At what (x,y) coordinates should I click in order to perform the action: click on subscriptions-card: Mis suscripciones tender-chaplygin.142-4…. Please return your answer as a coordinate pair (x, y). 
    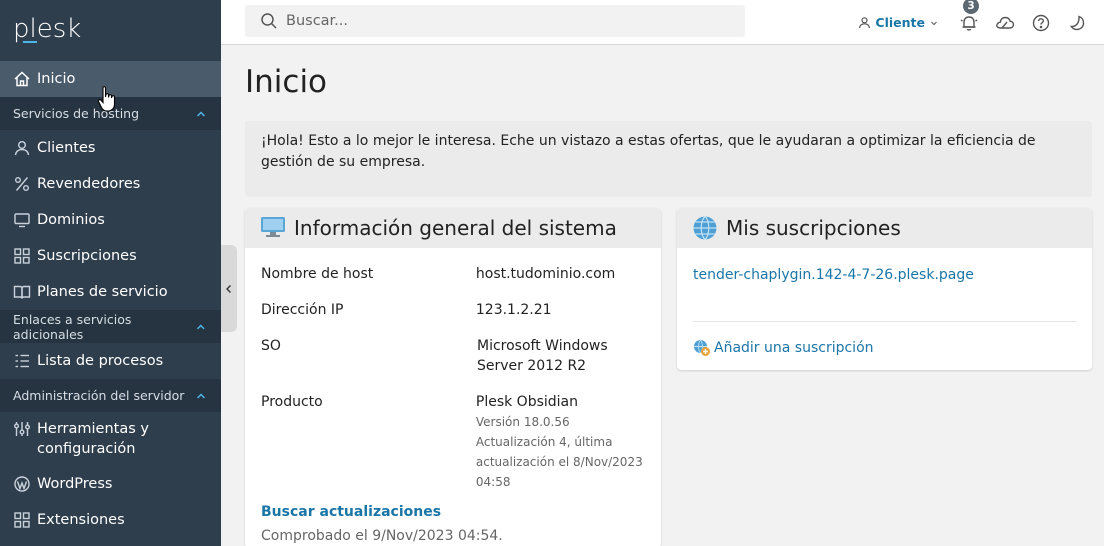
    Looking at the image, I should click on (884, 289).